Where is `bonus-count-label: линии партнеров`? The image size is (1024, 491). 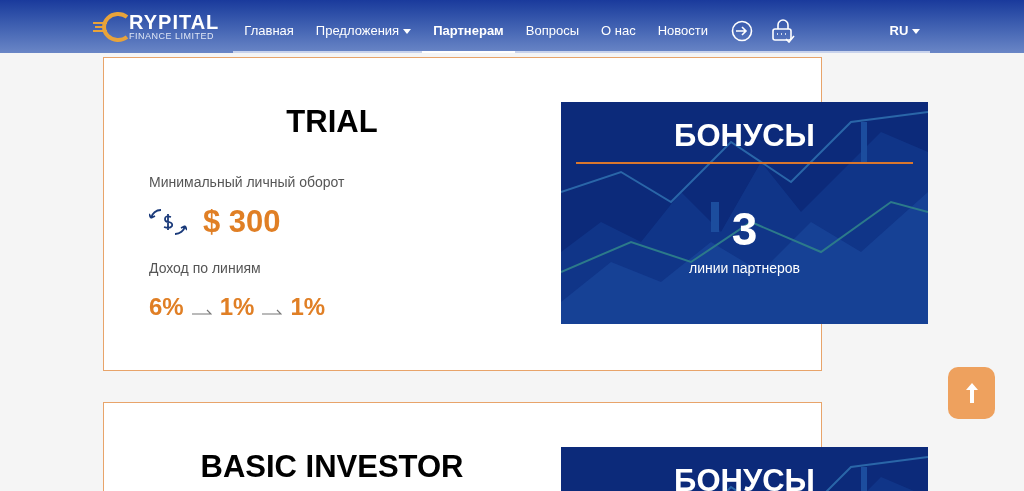
bonus-count-label: линии партнеров is located at coordinates (744, 268).